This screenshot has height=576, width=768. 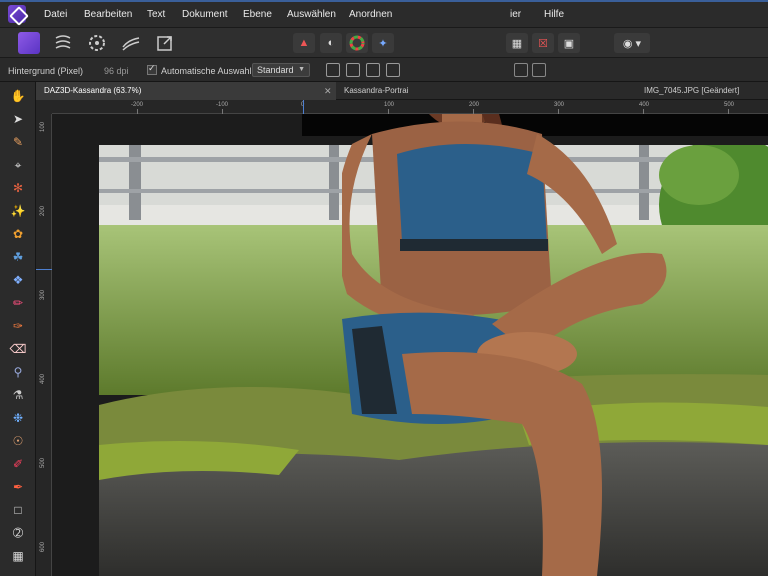 What do you see at coordinates (18, 556) in the screenshot?
I see `mesh-warp-tool-icon: ▦` at bounding box center [18, 556].